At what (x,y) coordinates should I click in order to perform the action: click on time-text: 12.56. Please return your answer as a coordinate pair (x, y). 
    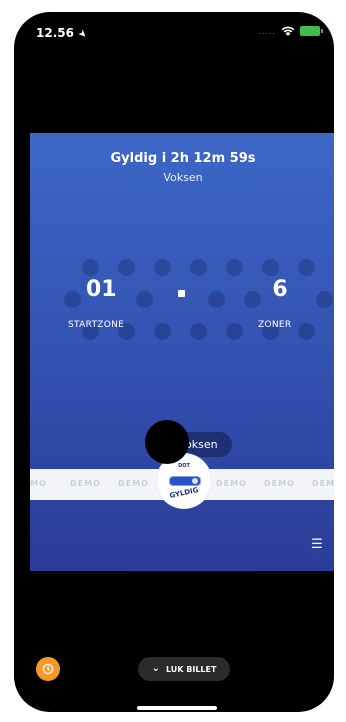
    Looking at the image, I should click on (55, 33).